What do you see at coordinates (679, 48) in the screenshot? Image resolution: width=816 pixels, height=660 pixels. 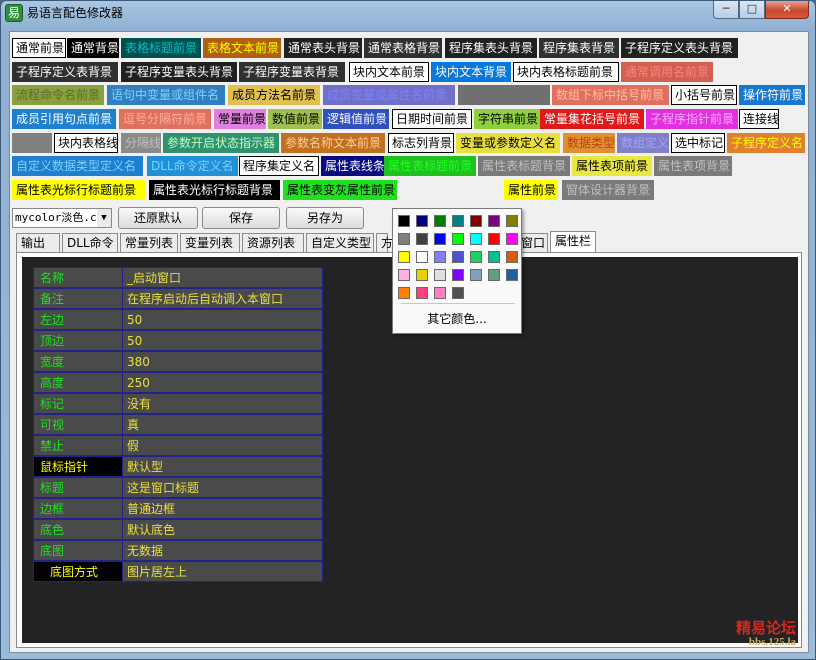 I see `color-item-9: 子程序定义表头背景` at bounding box center [679, 48].